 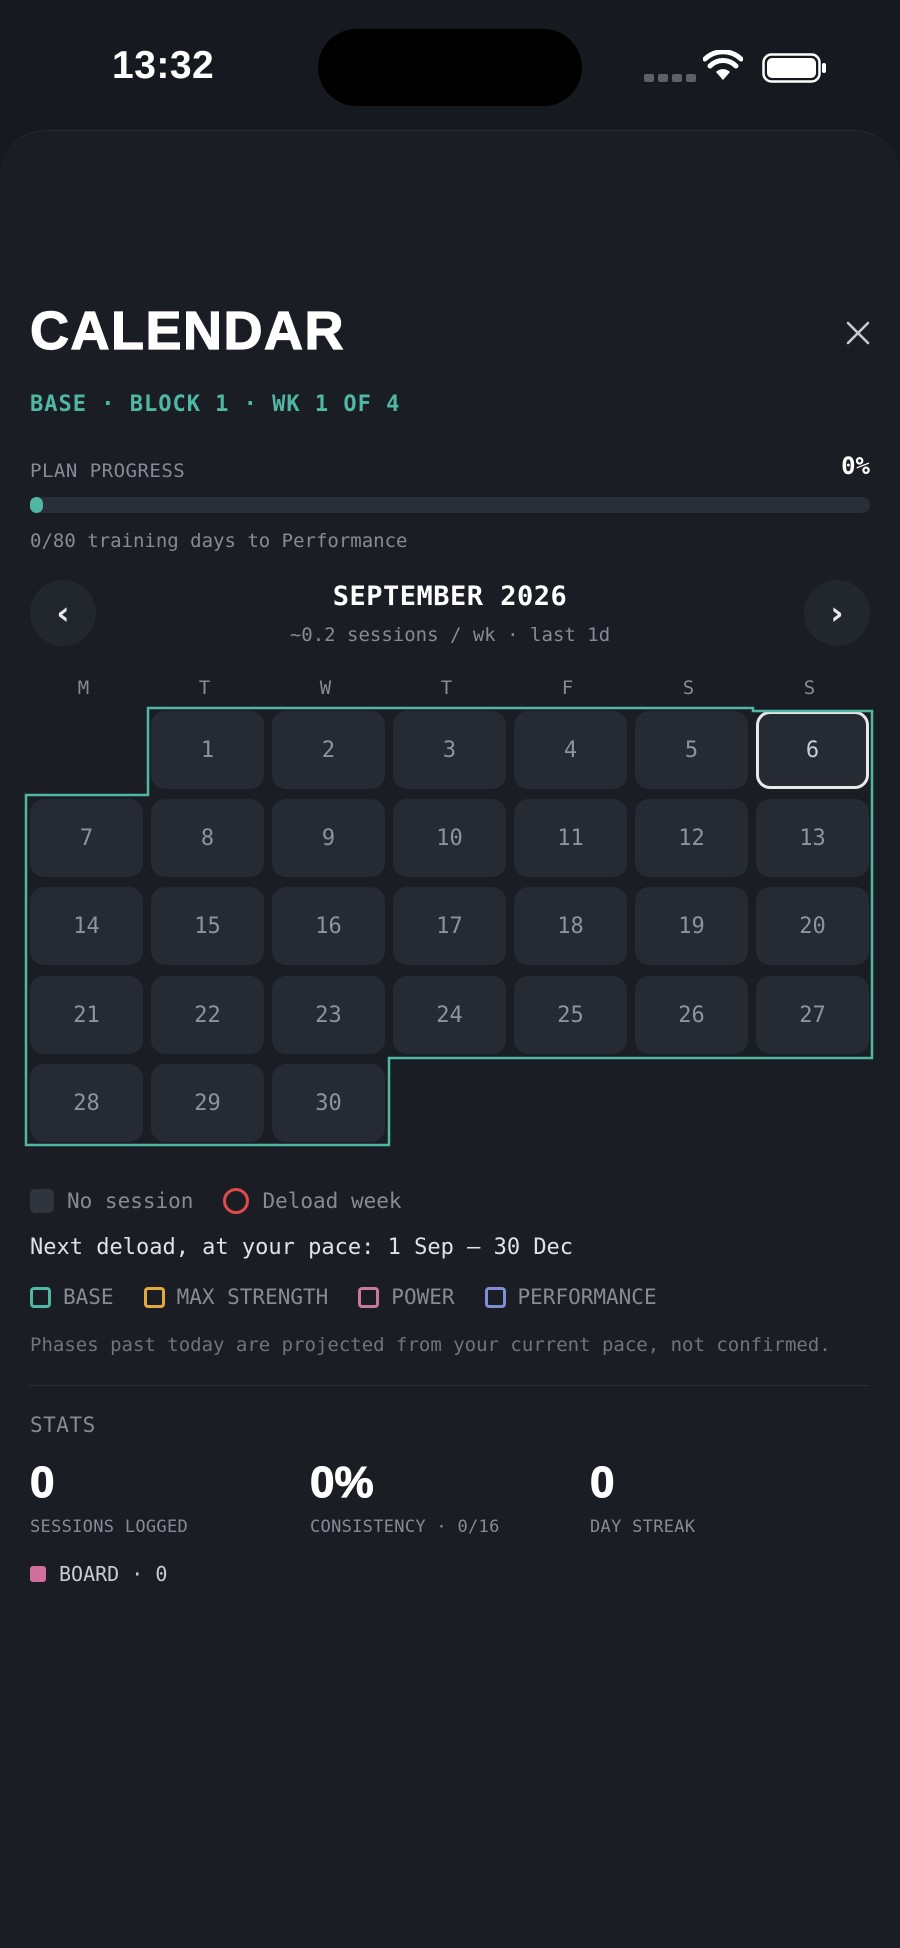 I want to click on day-streak-caption: DAY STREAK, so click(x=643, y=1527).